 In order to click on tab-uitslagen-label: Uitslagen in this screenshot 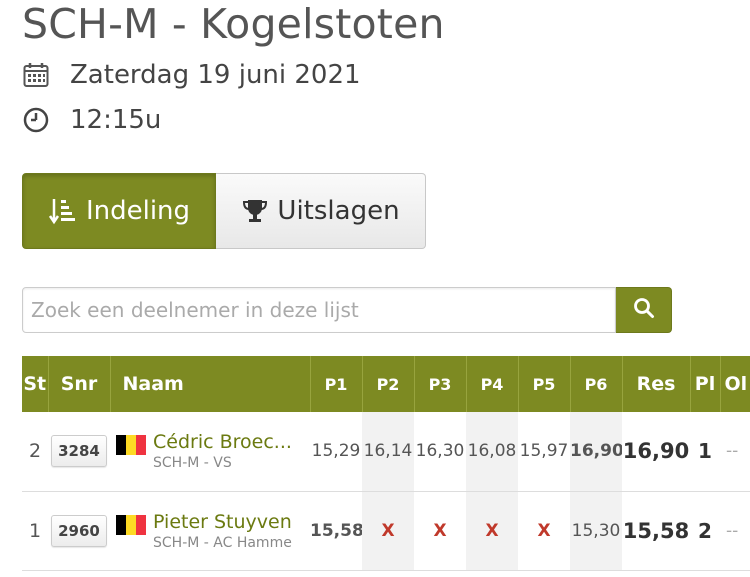, I will do `click(338, 211)`.